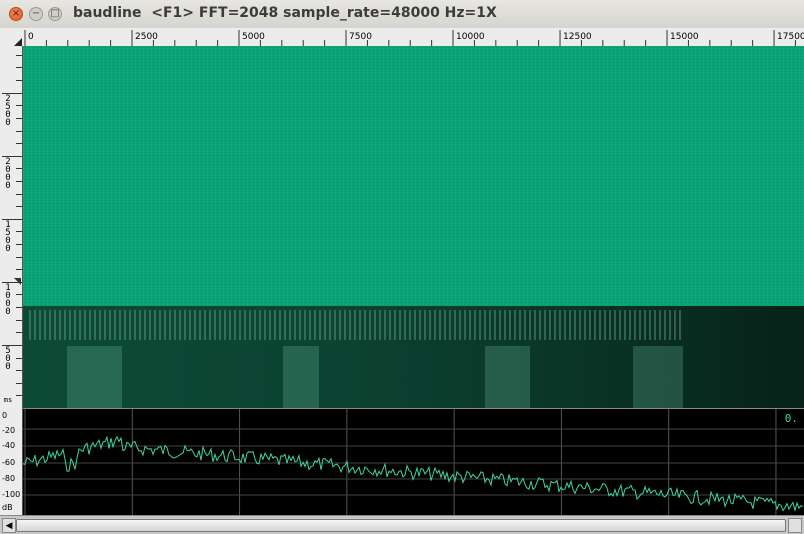 This screenshot has width=804, height=534. I want to click on time-tick-label: 1000, so click(8, 299).